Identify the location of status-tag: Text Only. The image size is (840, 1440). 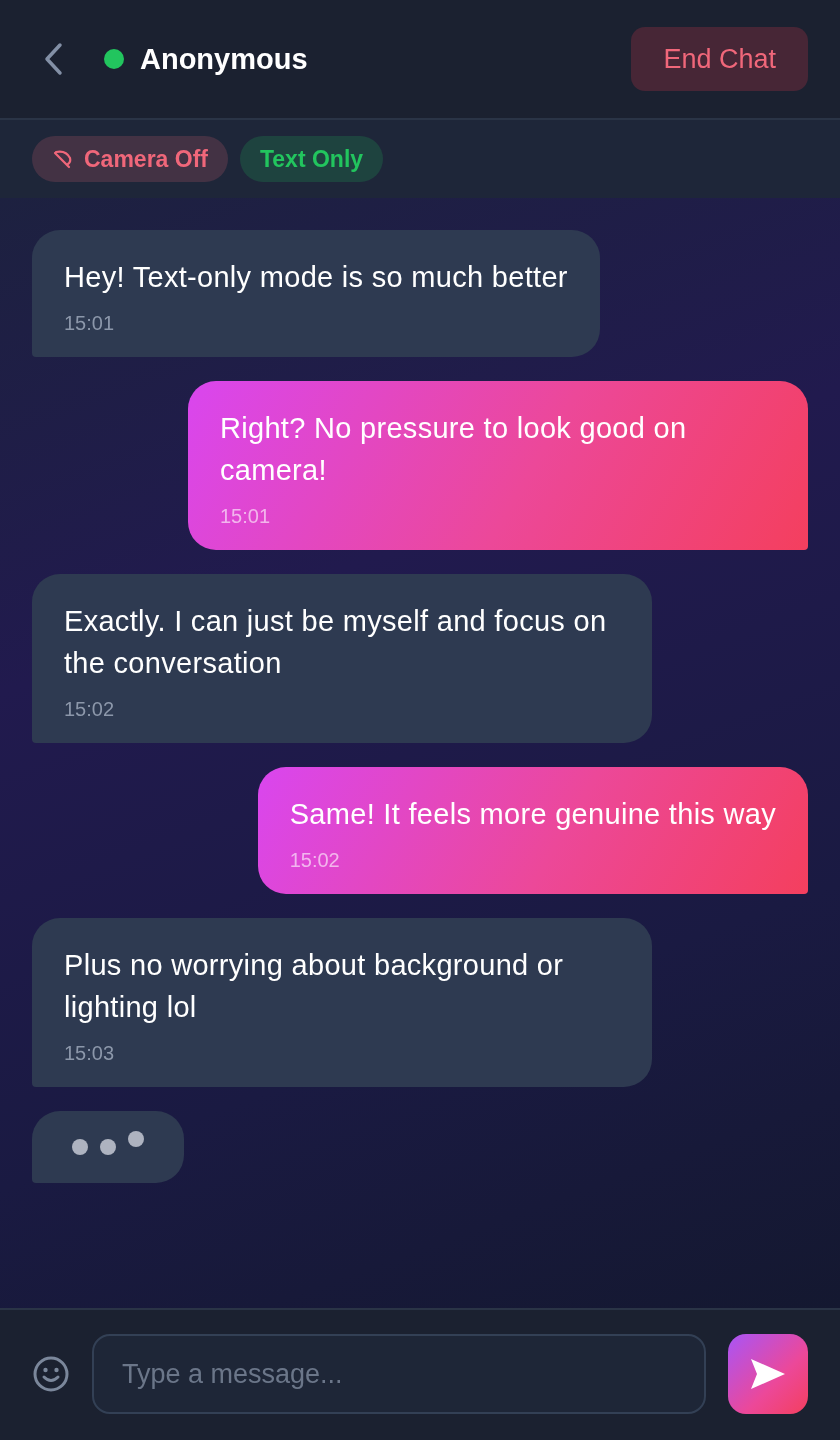
(312, 159).